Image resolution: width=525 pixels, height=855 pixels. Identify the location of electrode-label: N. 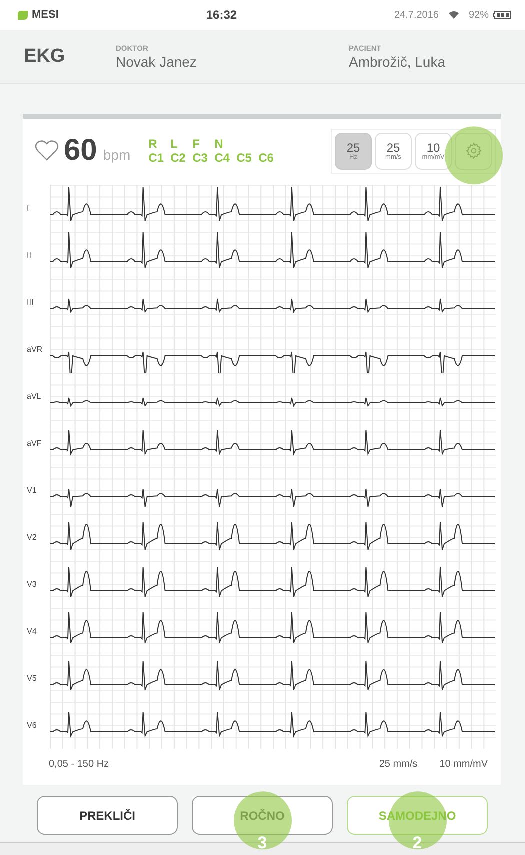
(219, 144).